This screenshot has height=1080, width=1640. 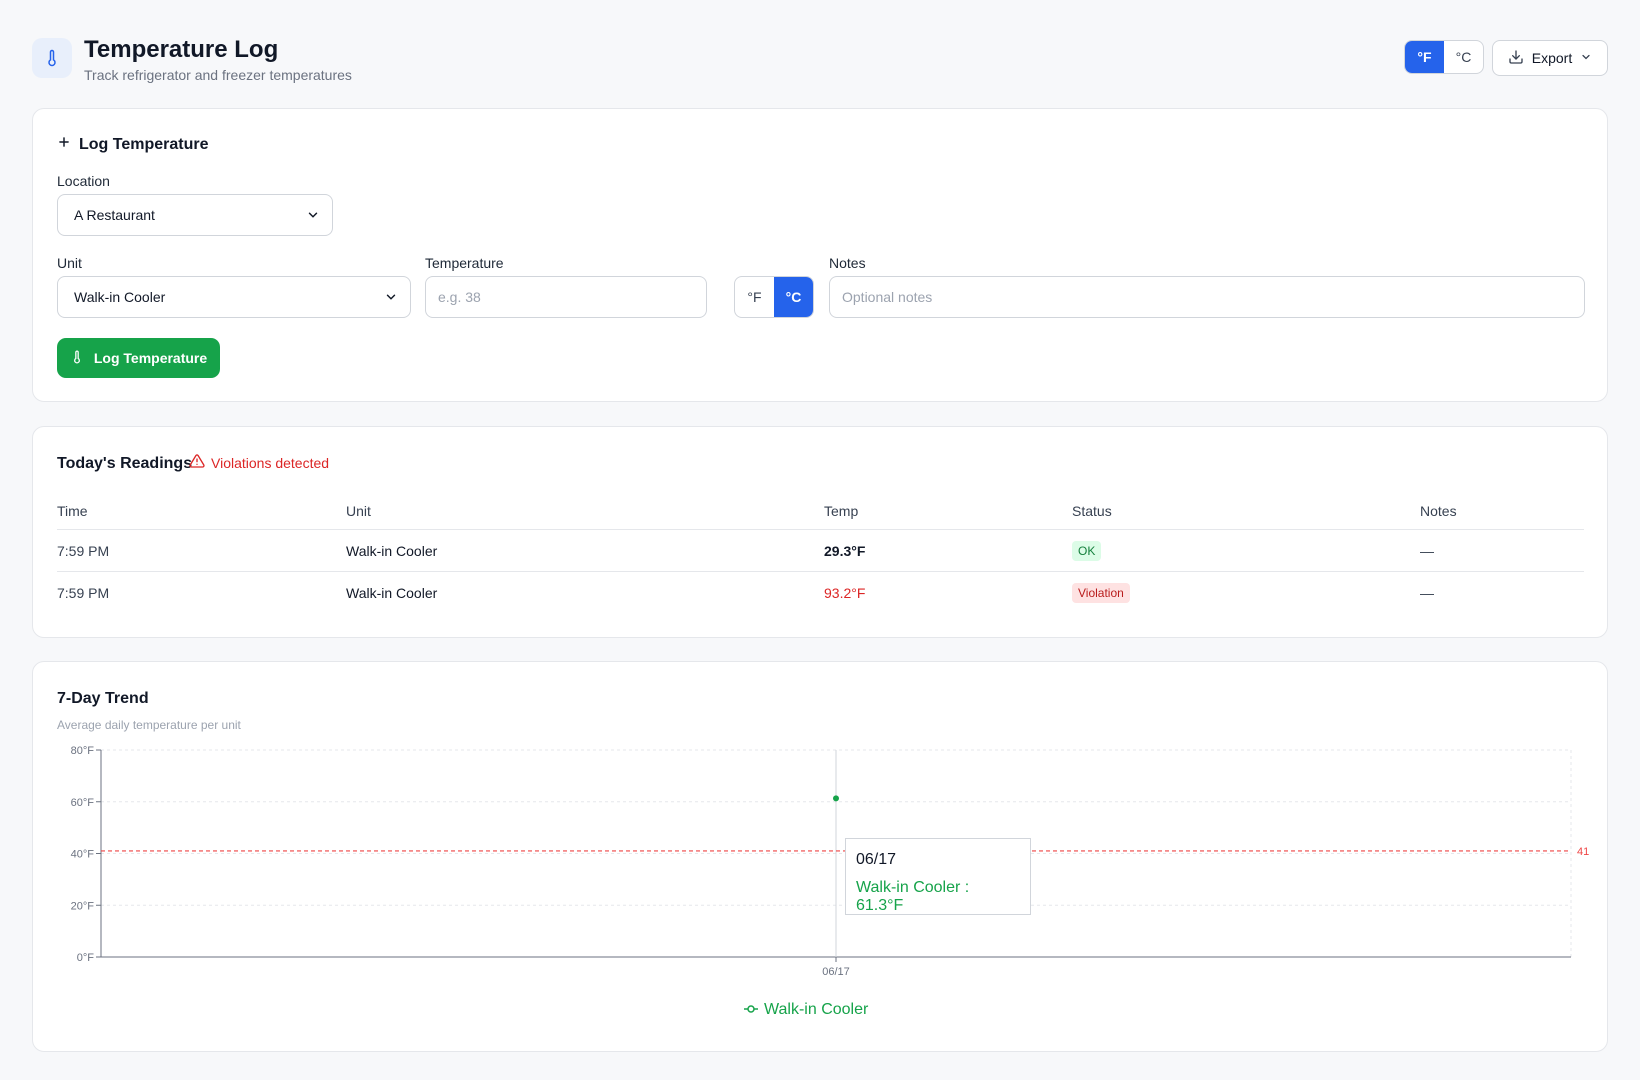 I want to click on status-badge: Violation, so click(x=1101, y=593).